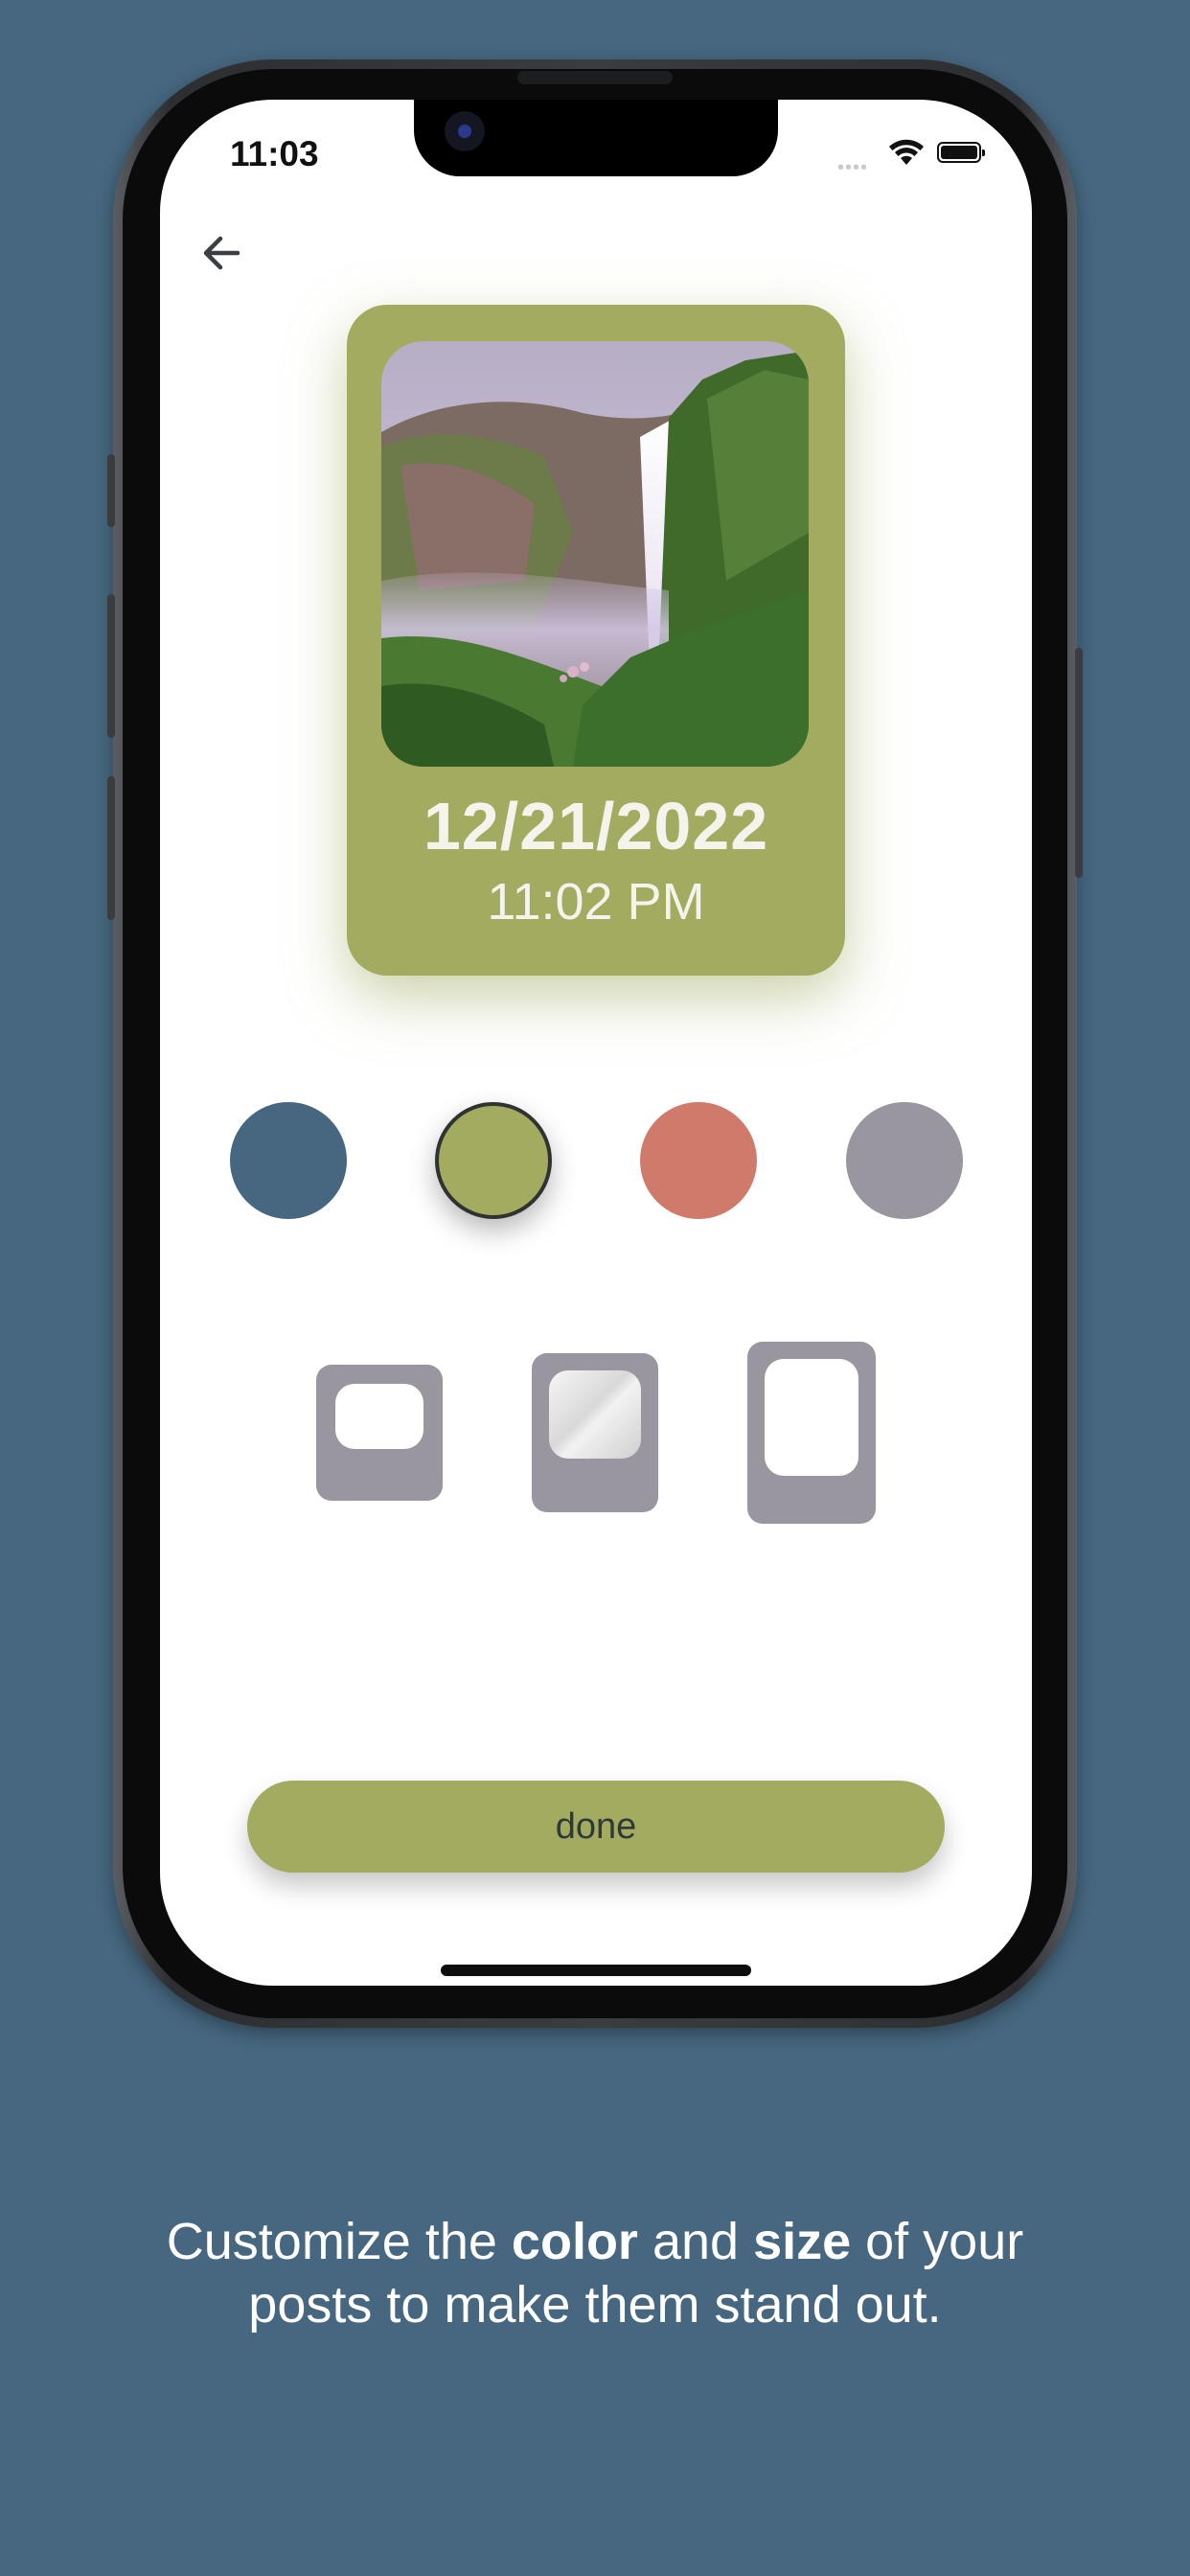  I want to click on post-time: 11:02 PM, so click(596, 902).